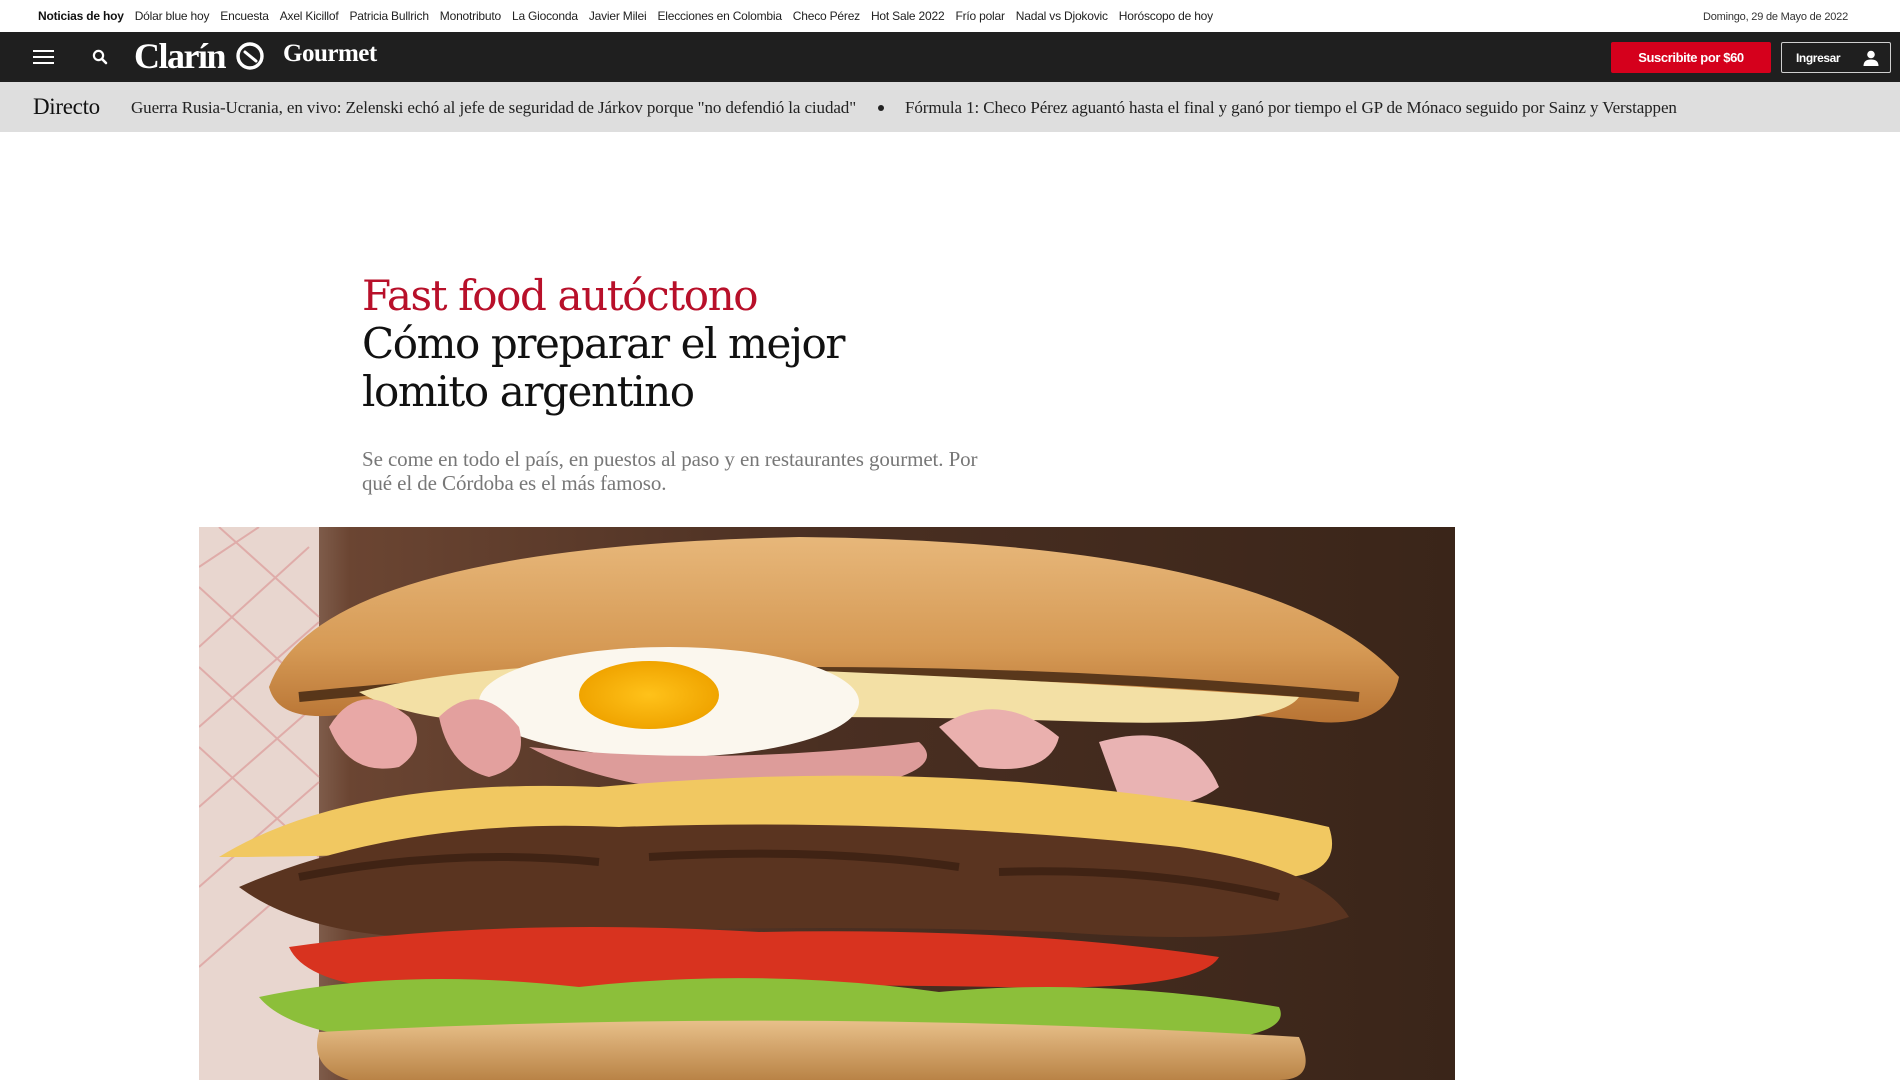 This screenshot has width=1900, height=1080. Describe the element at coordinates (1818, 58) in the screenshot. I see `login-label: Ingresar` at that location.